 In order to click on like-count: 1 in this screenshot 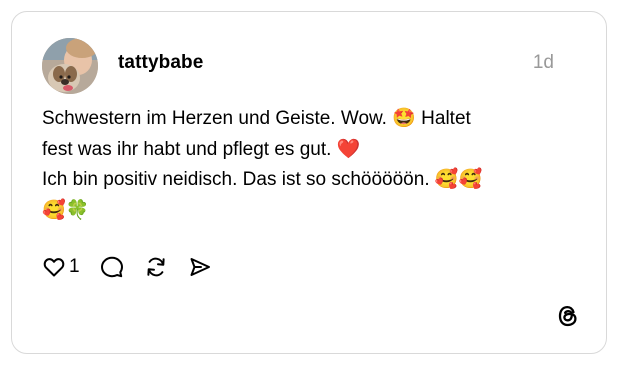, I will do `click(74, 266)`.